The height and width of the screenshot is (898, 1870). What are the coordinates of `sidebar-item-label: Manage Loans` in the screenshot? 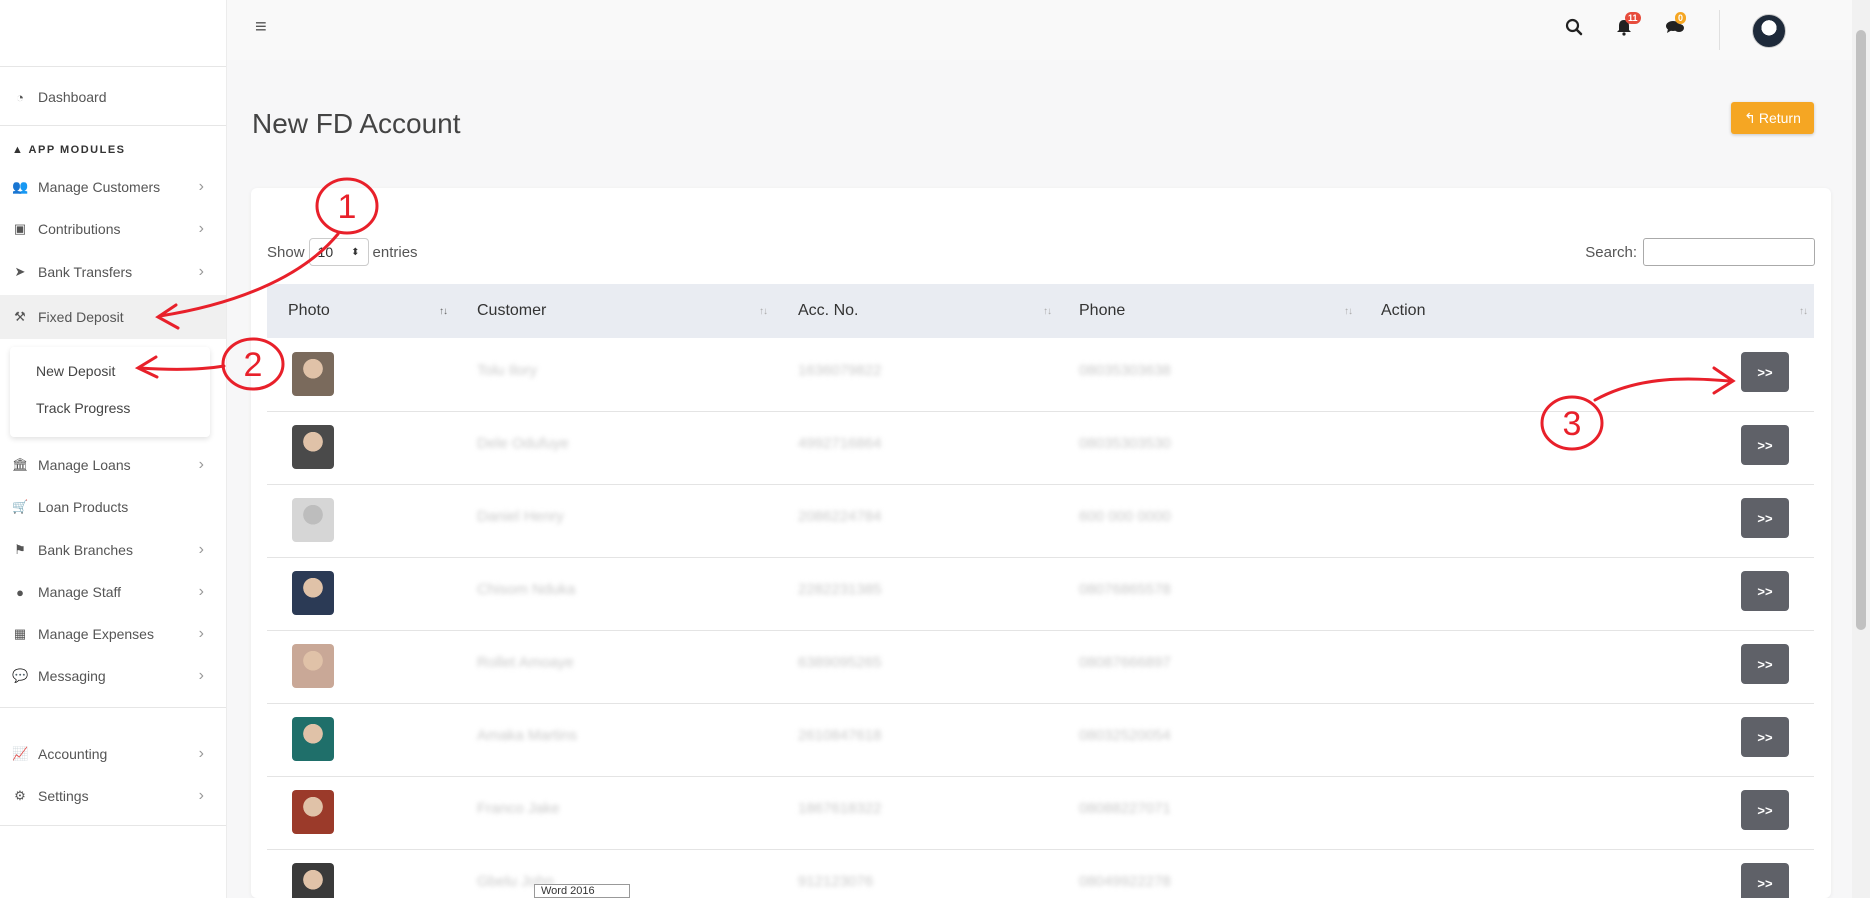 It's located at (84, 465).